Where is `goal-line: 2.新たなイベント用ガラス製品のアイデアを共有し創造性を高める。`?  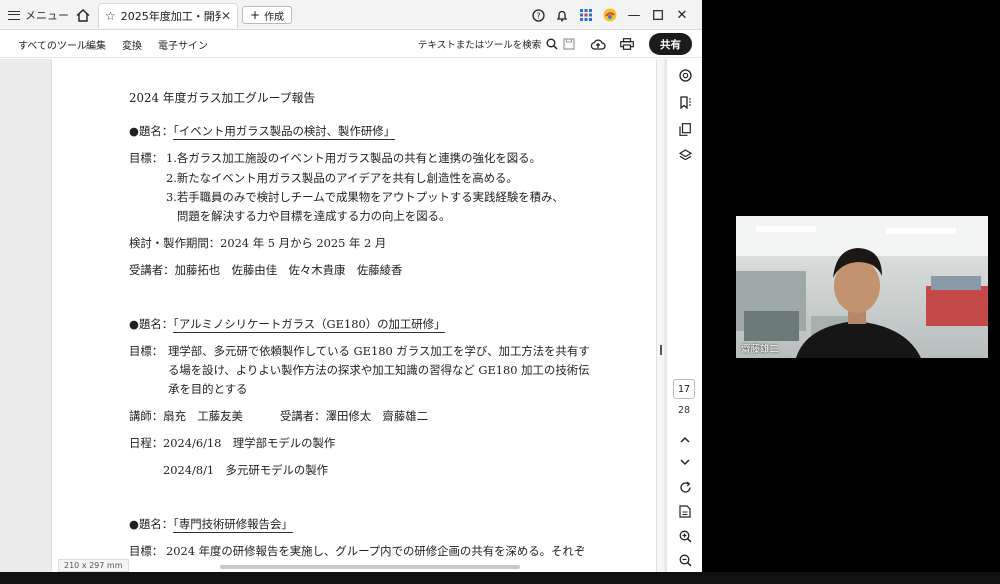
goal-line: 2.新たなイベント用ガラス製品のアイデアを共有し創造性を高める。 is located at coordinates (342, 178).